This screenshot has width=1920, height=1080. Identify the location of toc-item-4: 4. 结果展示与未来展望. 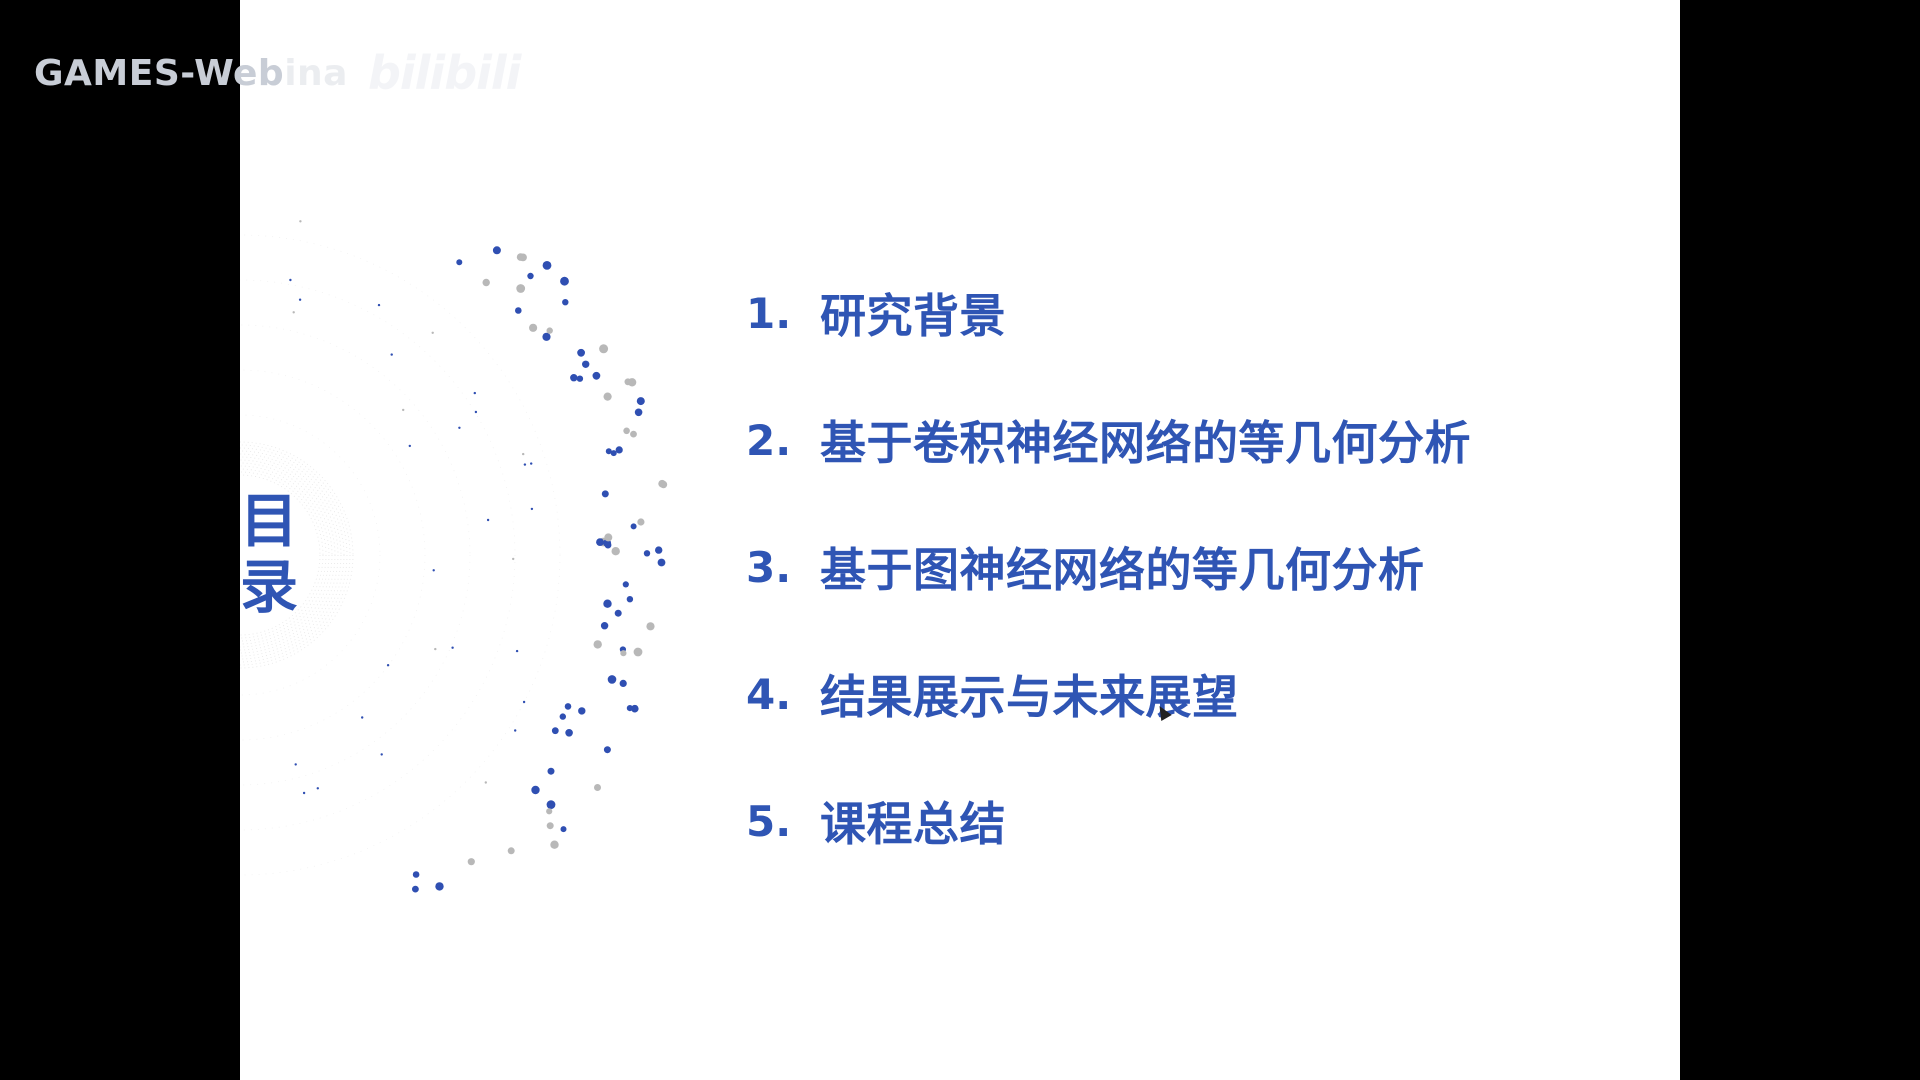
(1108, 697).